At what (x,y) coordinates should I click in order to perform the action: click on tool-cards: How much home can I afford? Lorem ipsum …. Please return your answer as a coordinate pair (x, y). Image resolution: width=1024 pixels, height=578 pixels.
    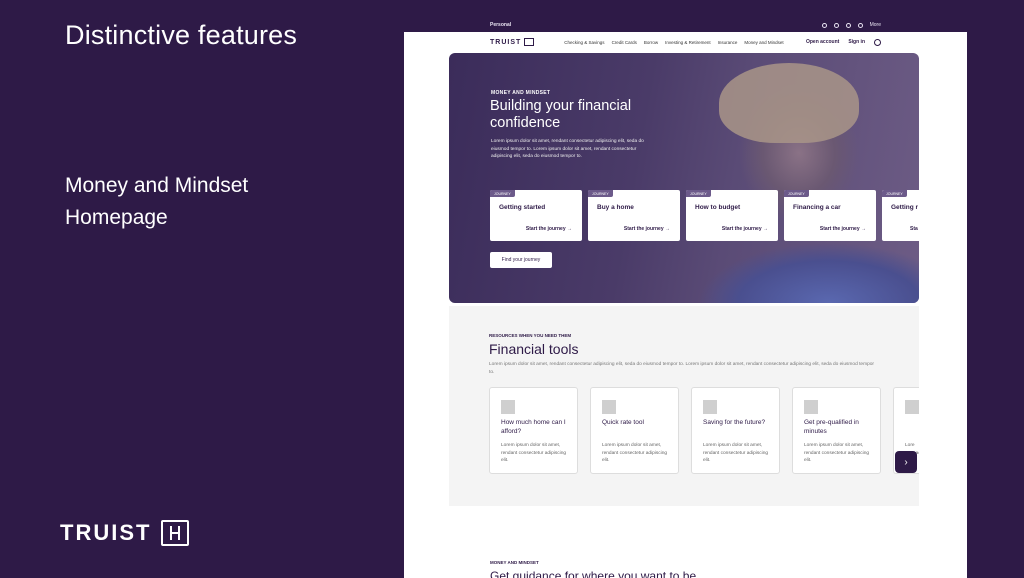
    Looking at the image, I should click on (704, 430).